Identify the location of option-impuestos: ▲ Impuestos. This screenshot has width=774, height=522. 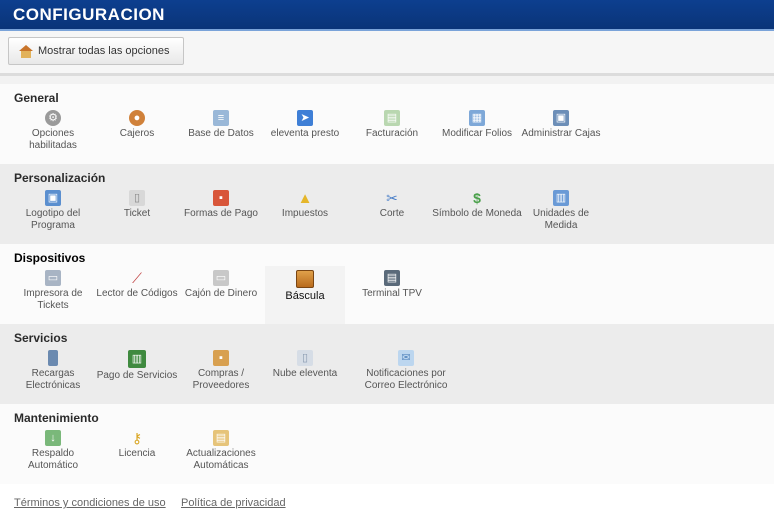
(305, 205).